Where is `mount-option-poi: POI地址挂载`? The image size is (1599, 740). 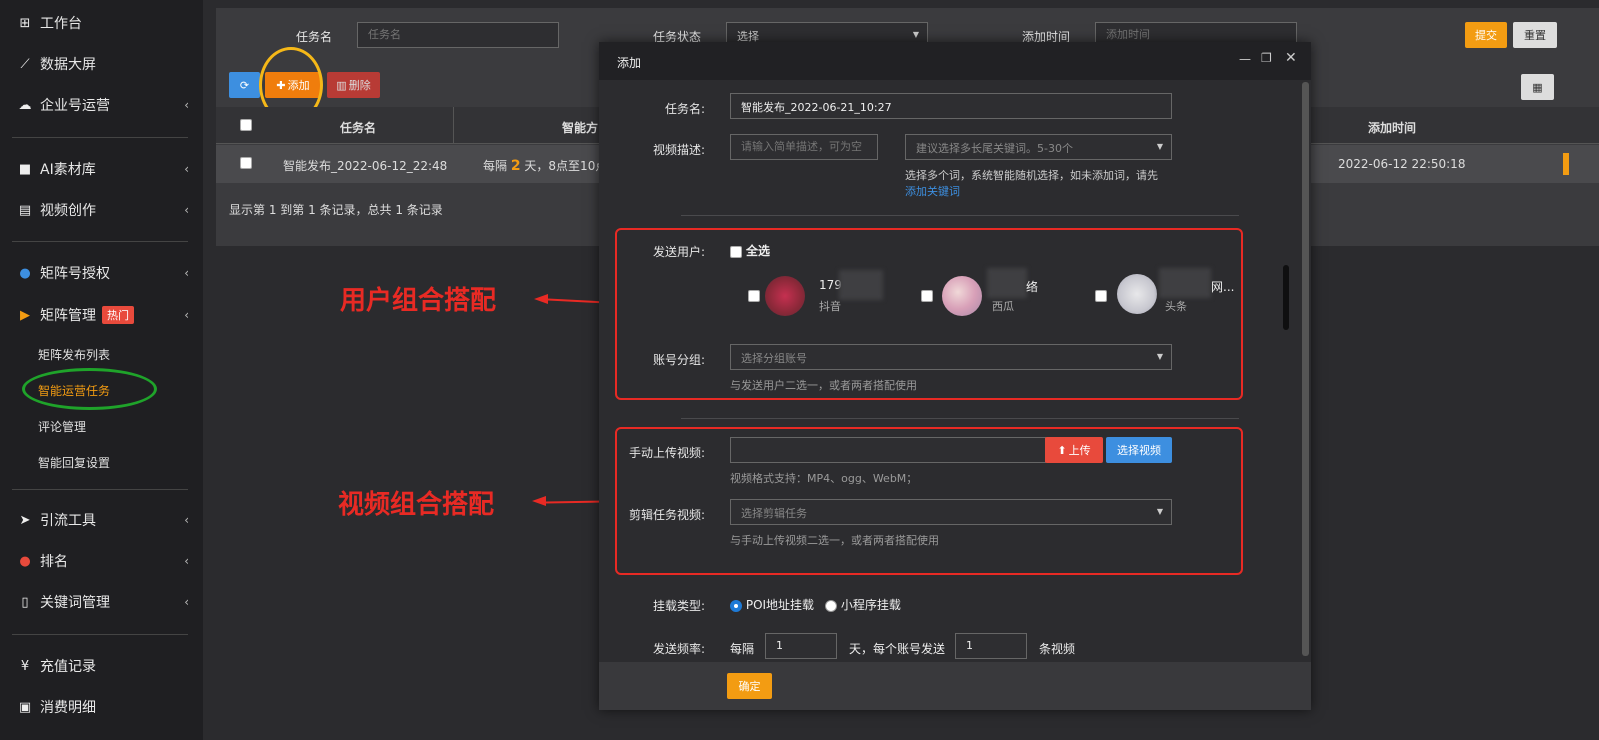
mount-option-poi: POI地址挂载 is located at coordinates (772, 604).